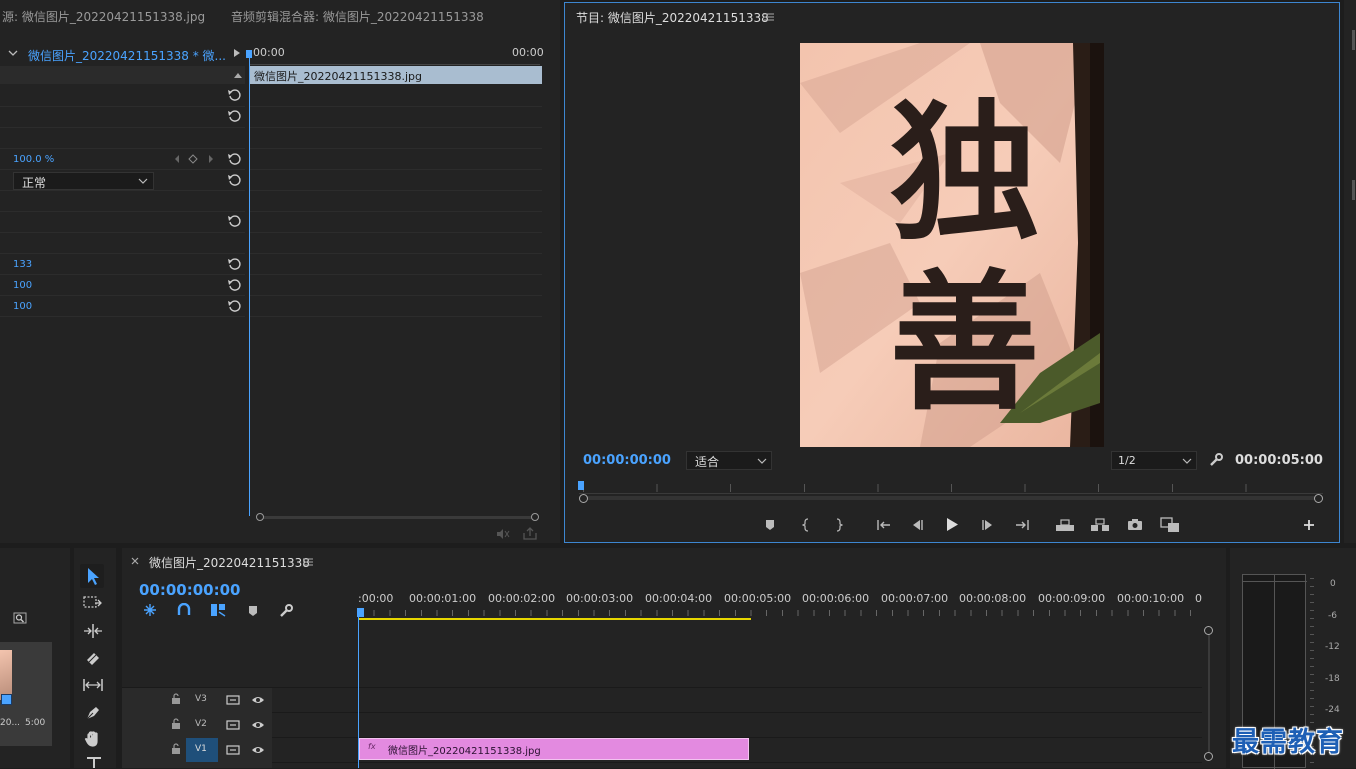 Image resolution: width=1356 pixels, height=769 pixels. Describe the element at coordinates (1151, 598) in the screenshot. I see `ruler-label: 00:00:10:00` at that location.